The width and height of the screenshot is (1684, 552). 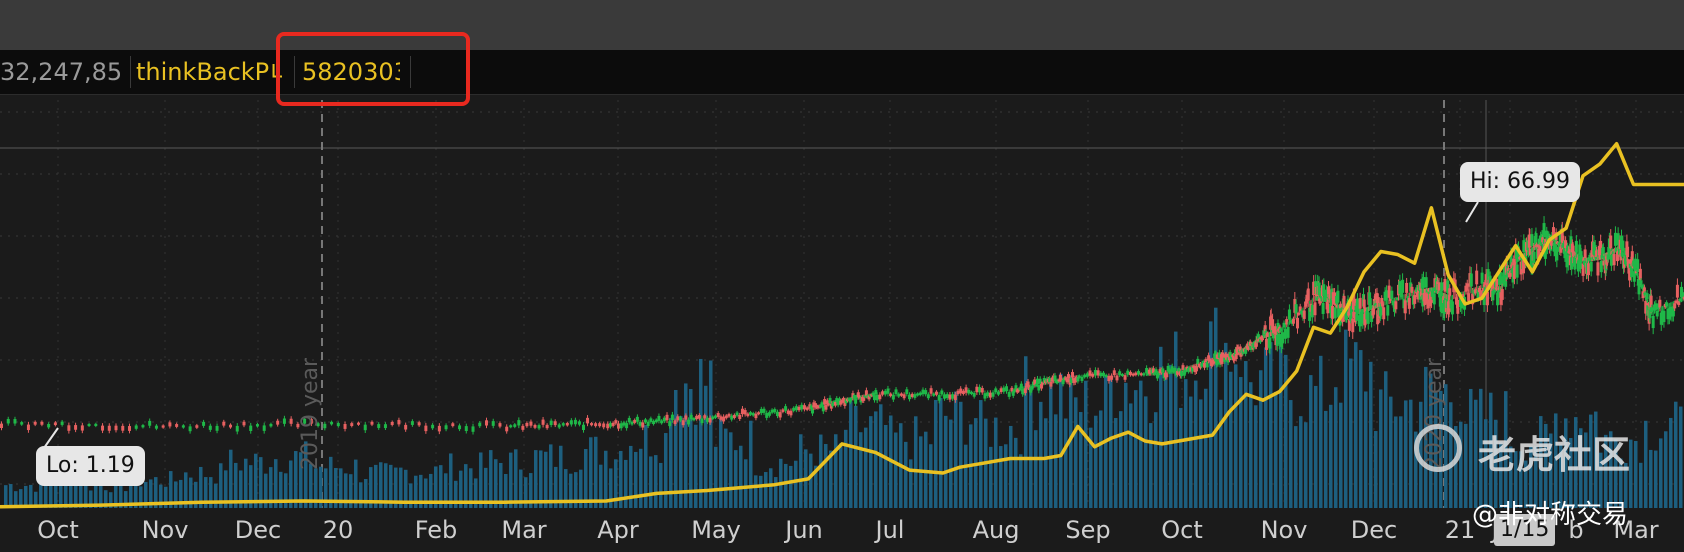 What do you see at coordinates (51, 438) in the screenshot?
I see `lo-pointer` at bounding box center [51, 438].